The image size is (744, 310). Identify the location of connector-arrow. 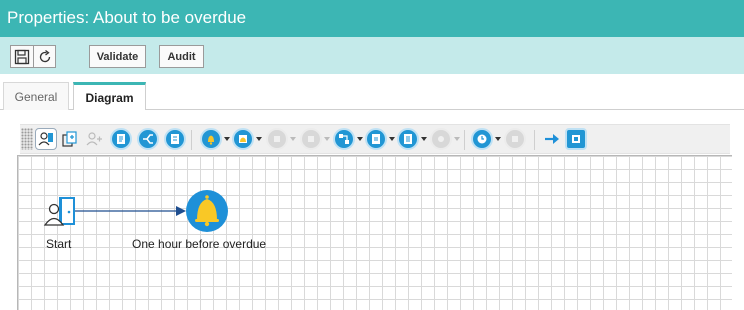
(130, 211).